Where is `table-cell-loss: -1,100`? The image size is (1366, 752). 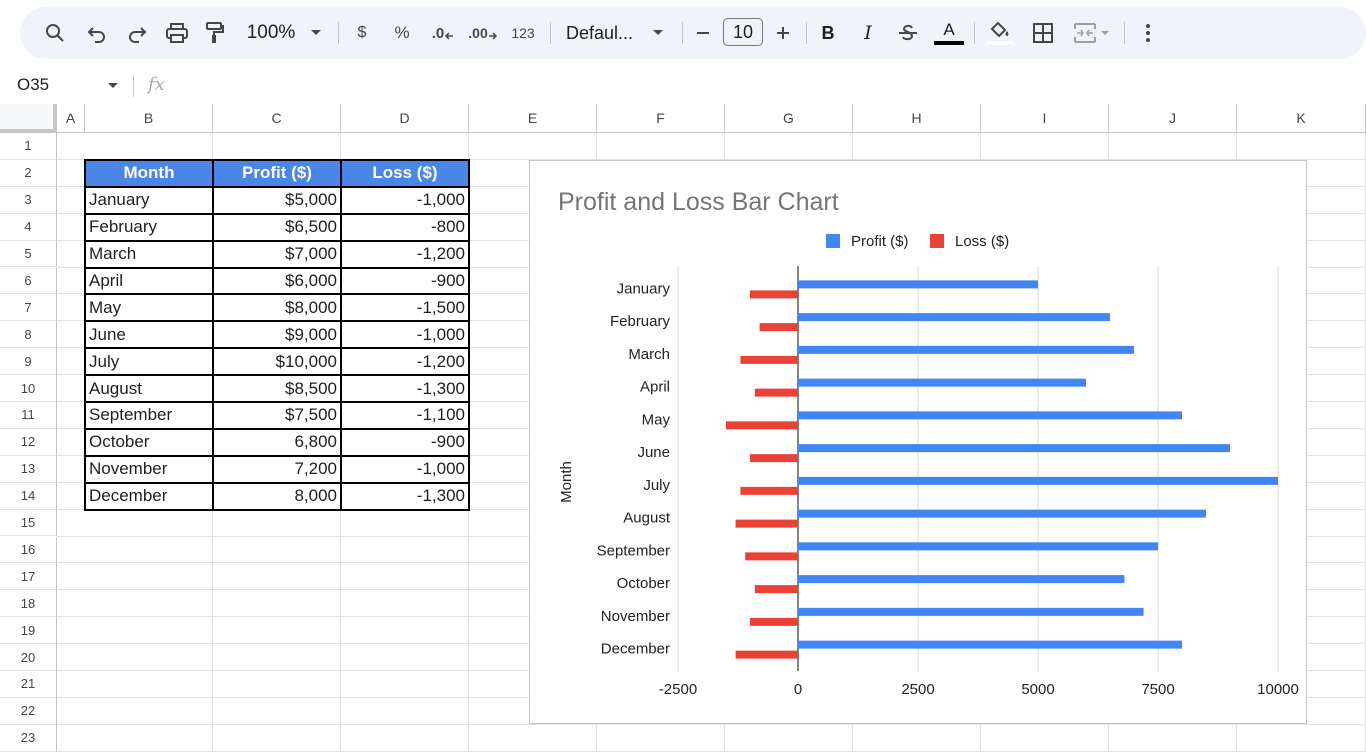 table-cell-loss: -1,100 is located at coordinates (405, 415).